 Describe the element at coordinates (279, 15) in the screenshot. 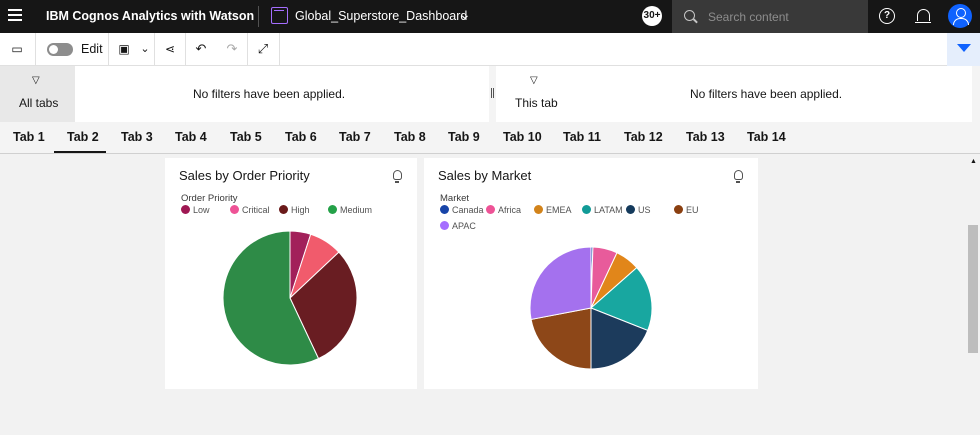

I see `dashboard-icon` at that location.